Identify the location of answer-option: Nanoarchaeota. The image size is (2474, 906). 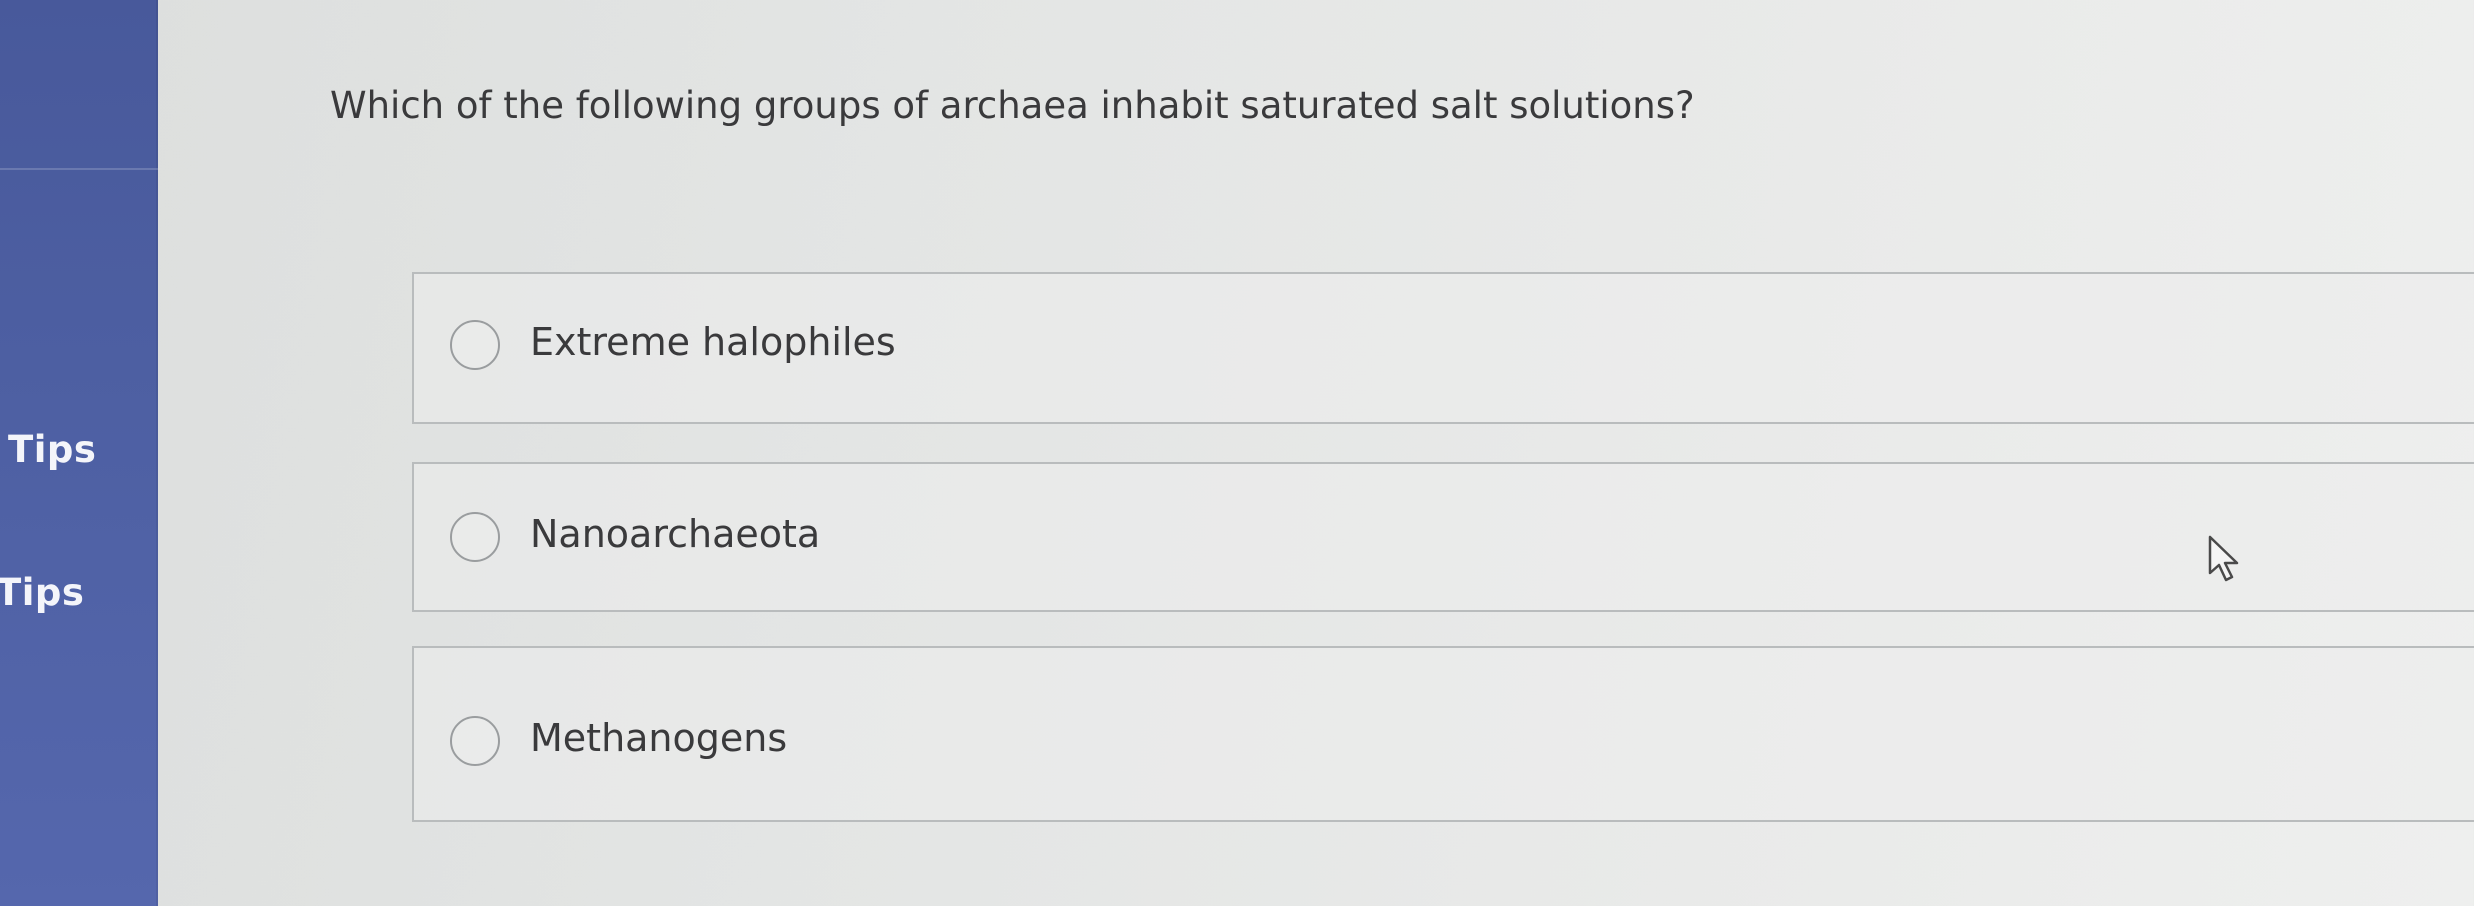
(1443, 537).